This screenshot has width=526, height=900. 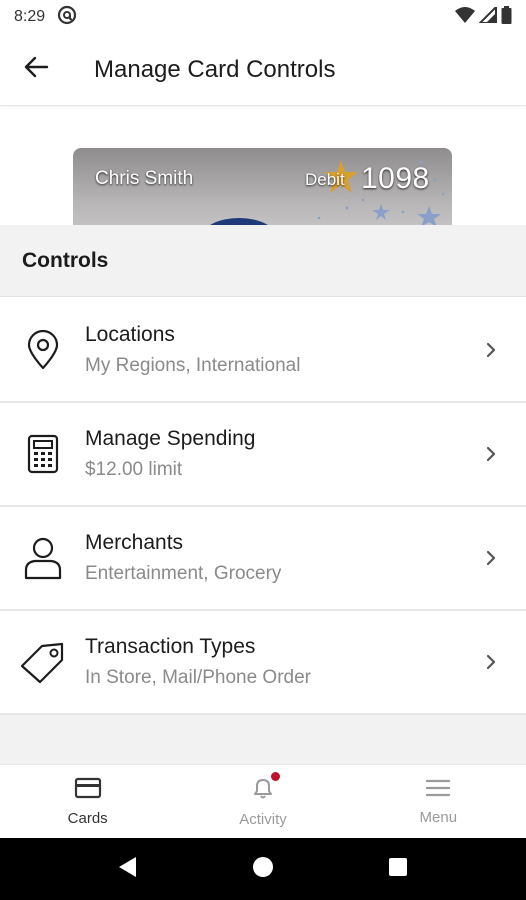 I want to click on nav-label-cards: Cards, so click(x=87, y=818).